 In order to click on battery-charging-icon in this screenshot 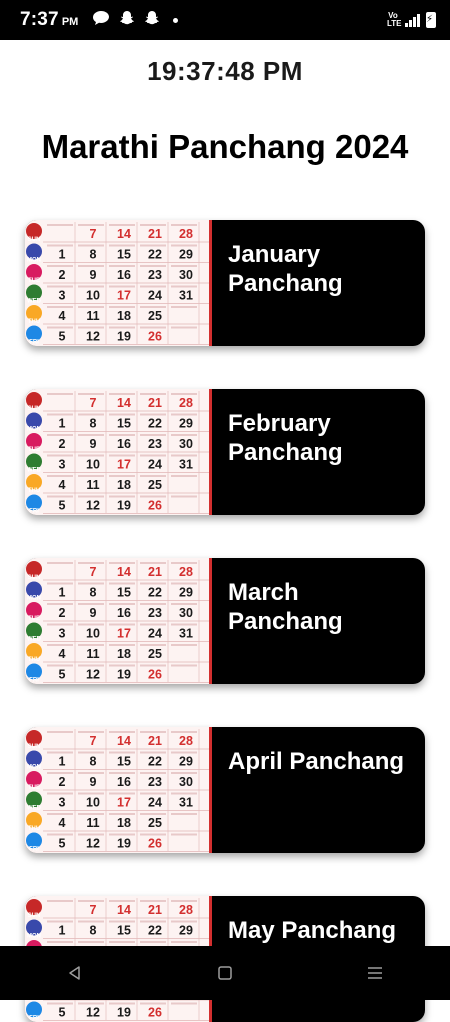, I will do `click(431, 20)`.